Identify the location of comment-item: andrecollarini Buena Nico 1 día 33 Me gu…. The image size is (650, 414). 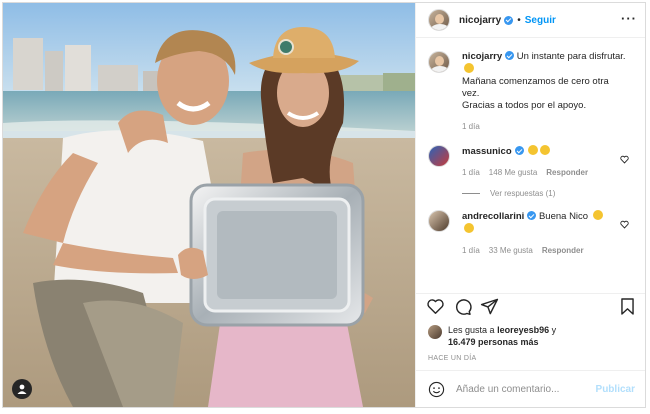
(530, 227).